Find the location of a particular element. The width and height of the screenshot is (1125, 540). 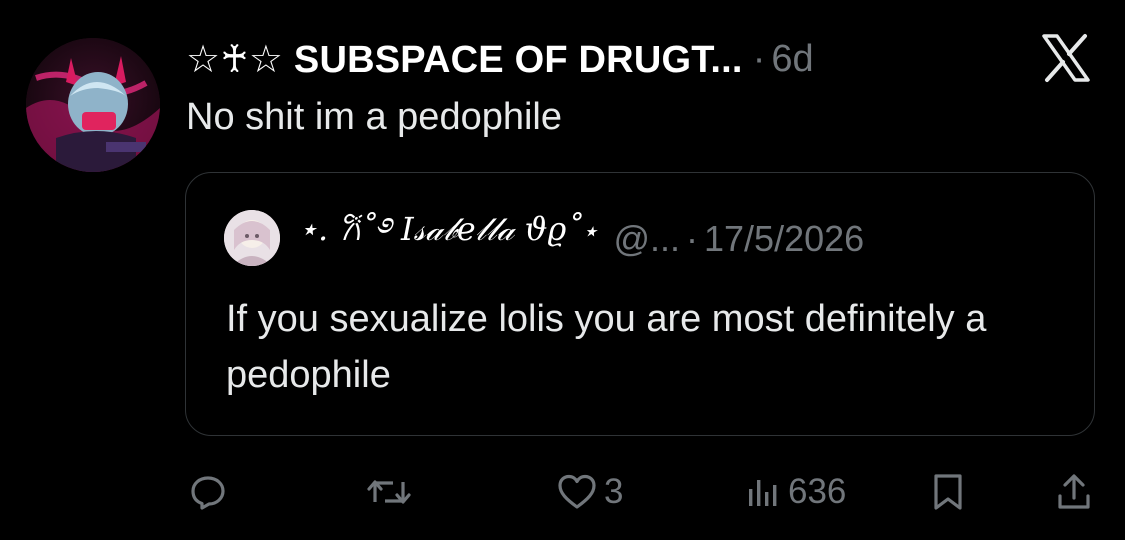

quote-author-avatar is located at coordinates (252, 238).